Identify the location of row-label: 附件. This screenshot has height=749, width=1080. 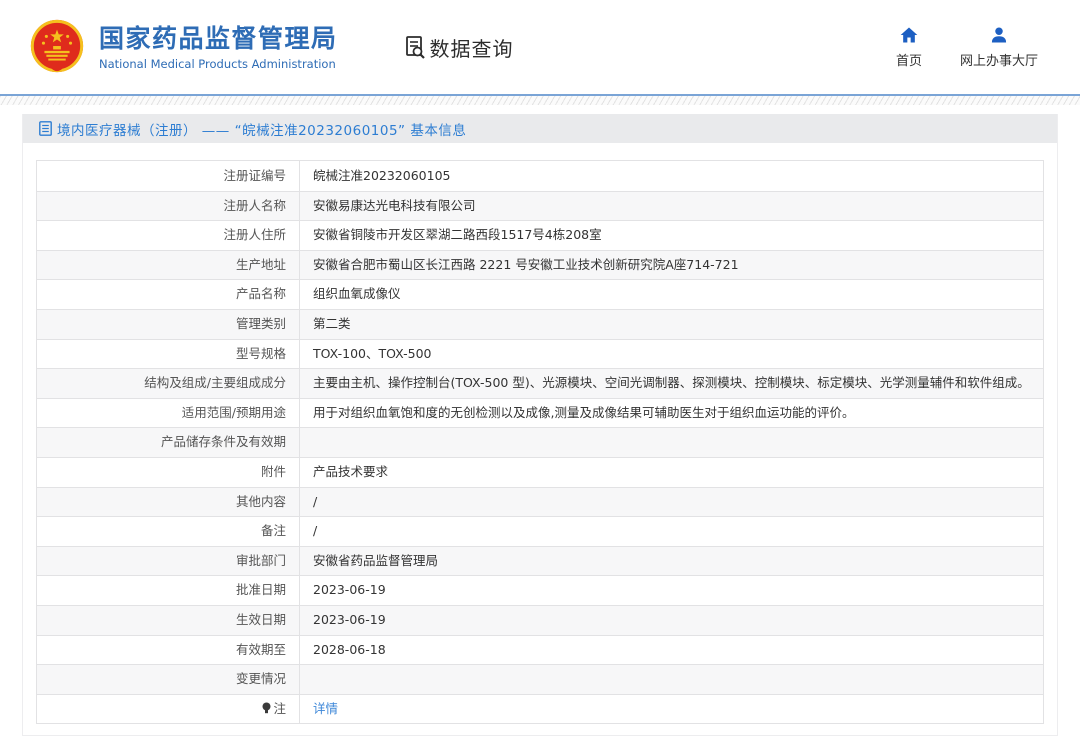
(168, 472).